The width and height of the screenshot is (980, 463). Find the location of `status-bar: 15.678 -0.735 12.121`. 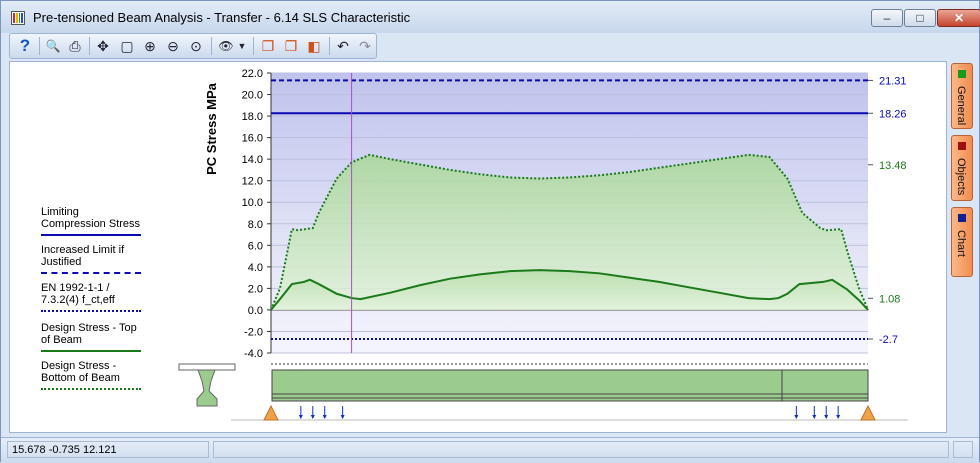

status-bar: 15.678 -0.735 12.121 is located at coordinates (490, 449).